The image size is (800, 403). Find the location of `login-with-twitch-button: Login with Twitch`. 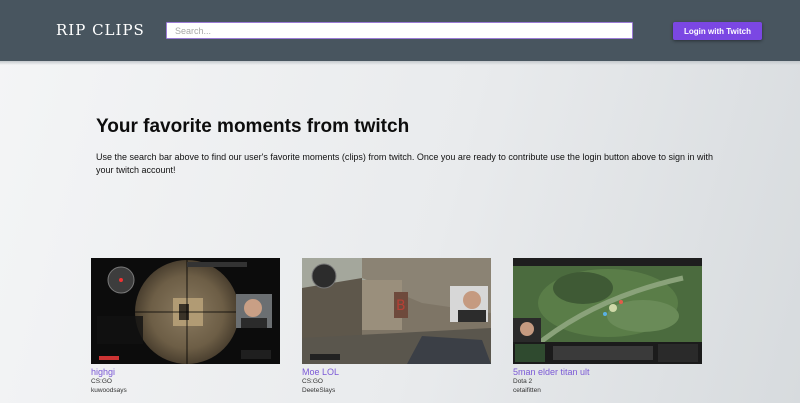

login-with-twitch-button: Login with Twitch is located at coordinates (717, 31).